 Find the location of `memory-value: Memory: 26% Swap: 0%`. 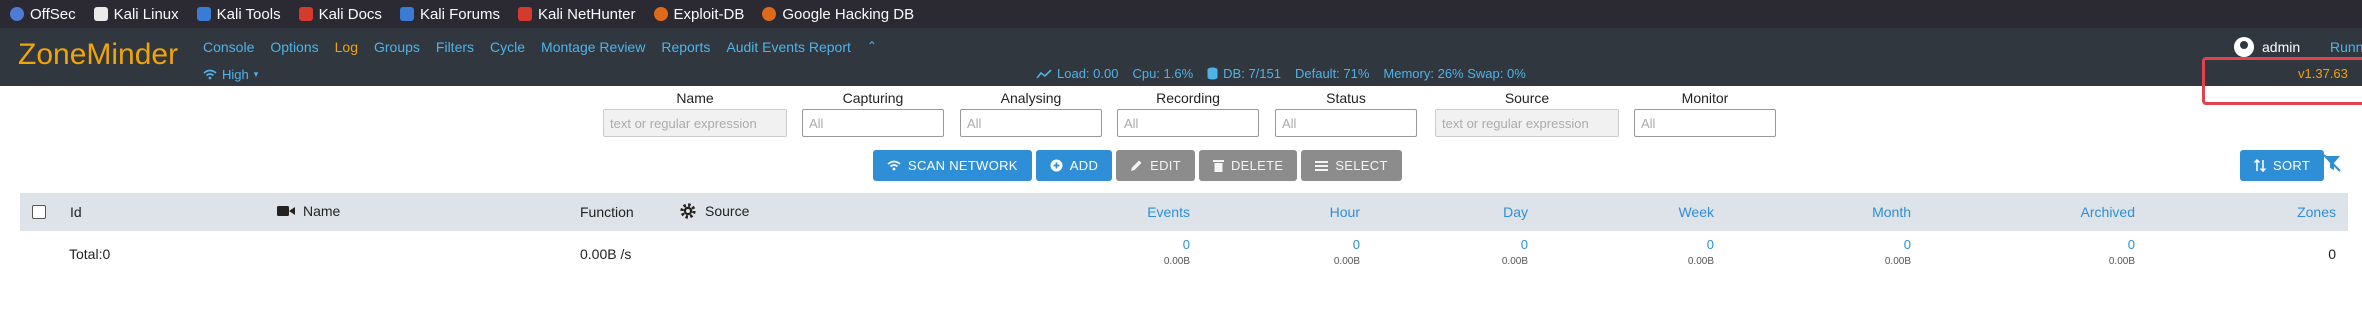

memory-value: Memory: 26% Swap: 0% is located at coordinates (1454, 73).